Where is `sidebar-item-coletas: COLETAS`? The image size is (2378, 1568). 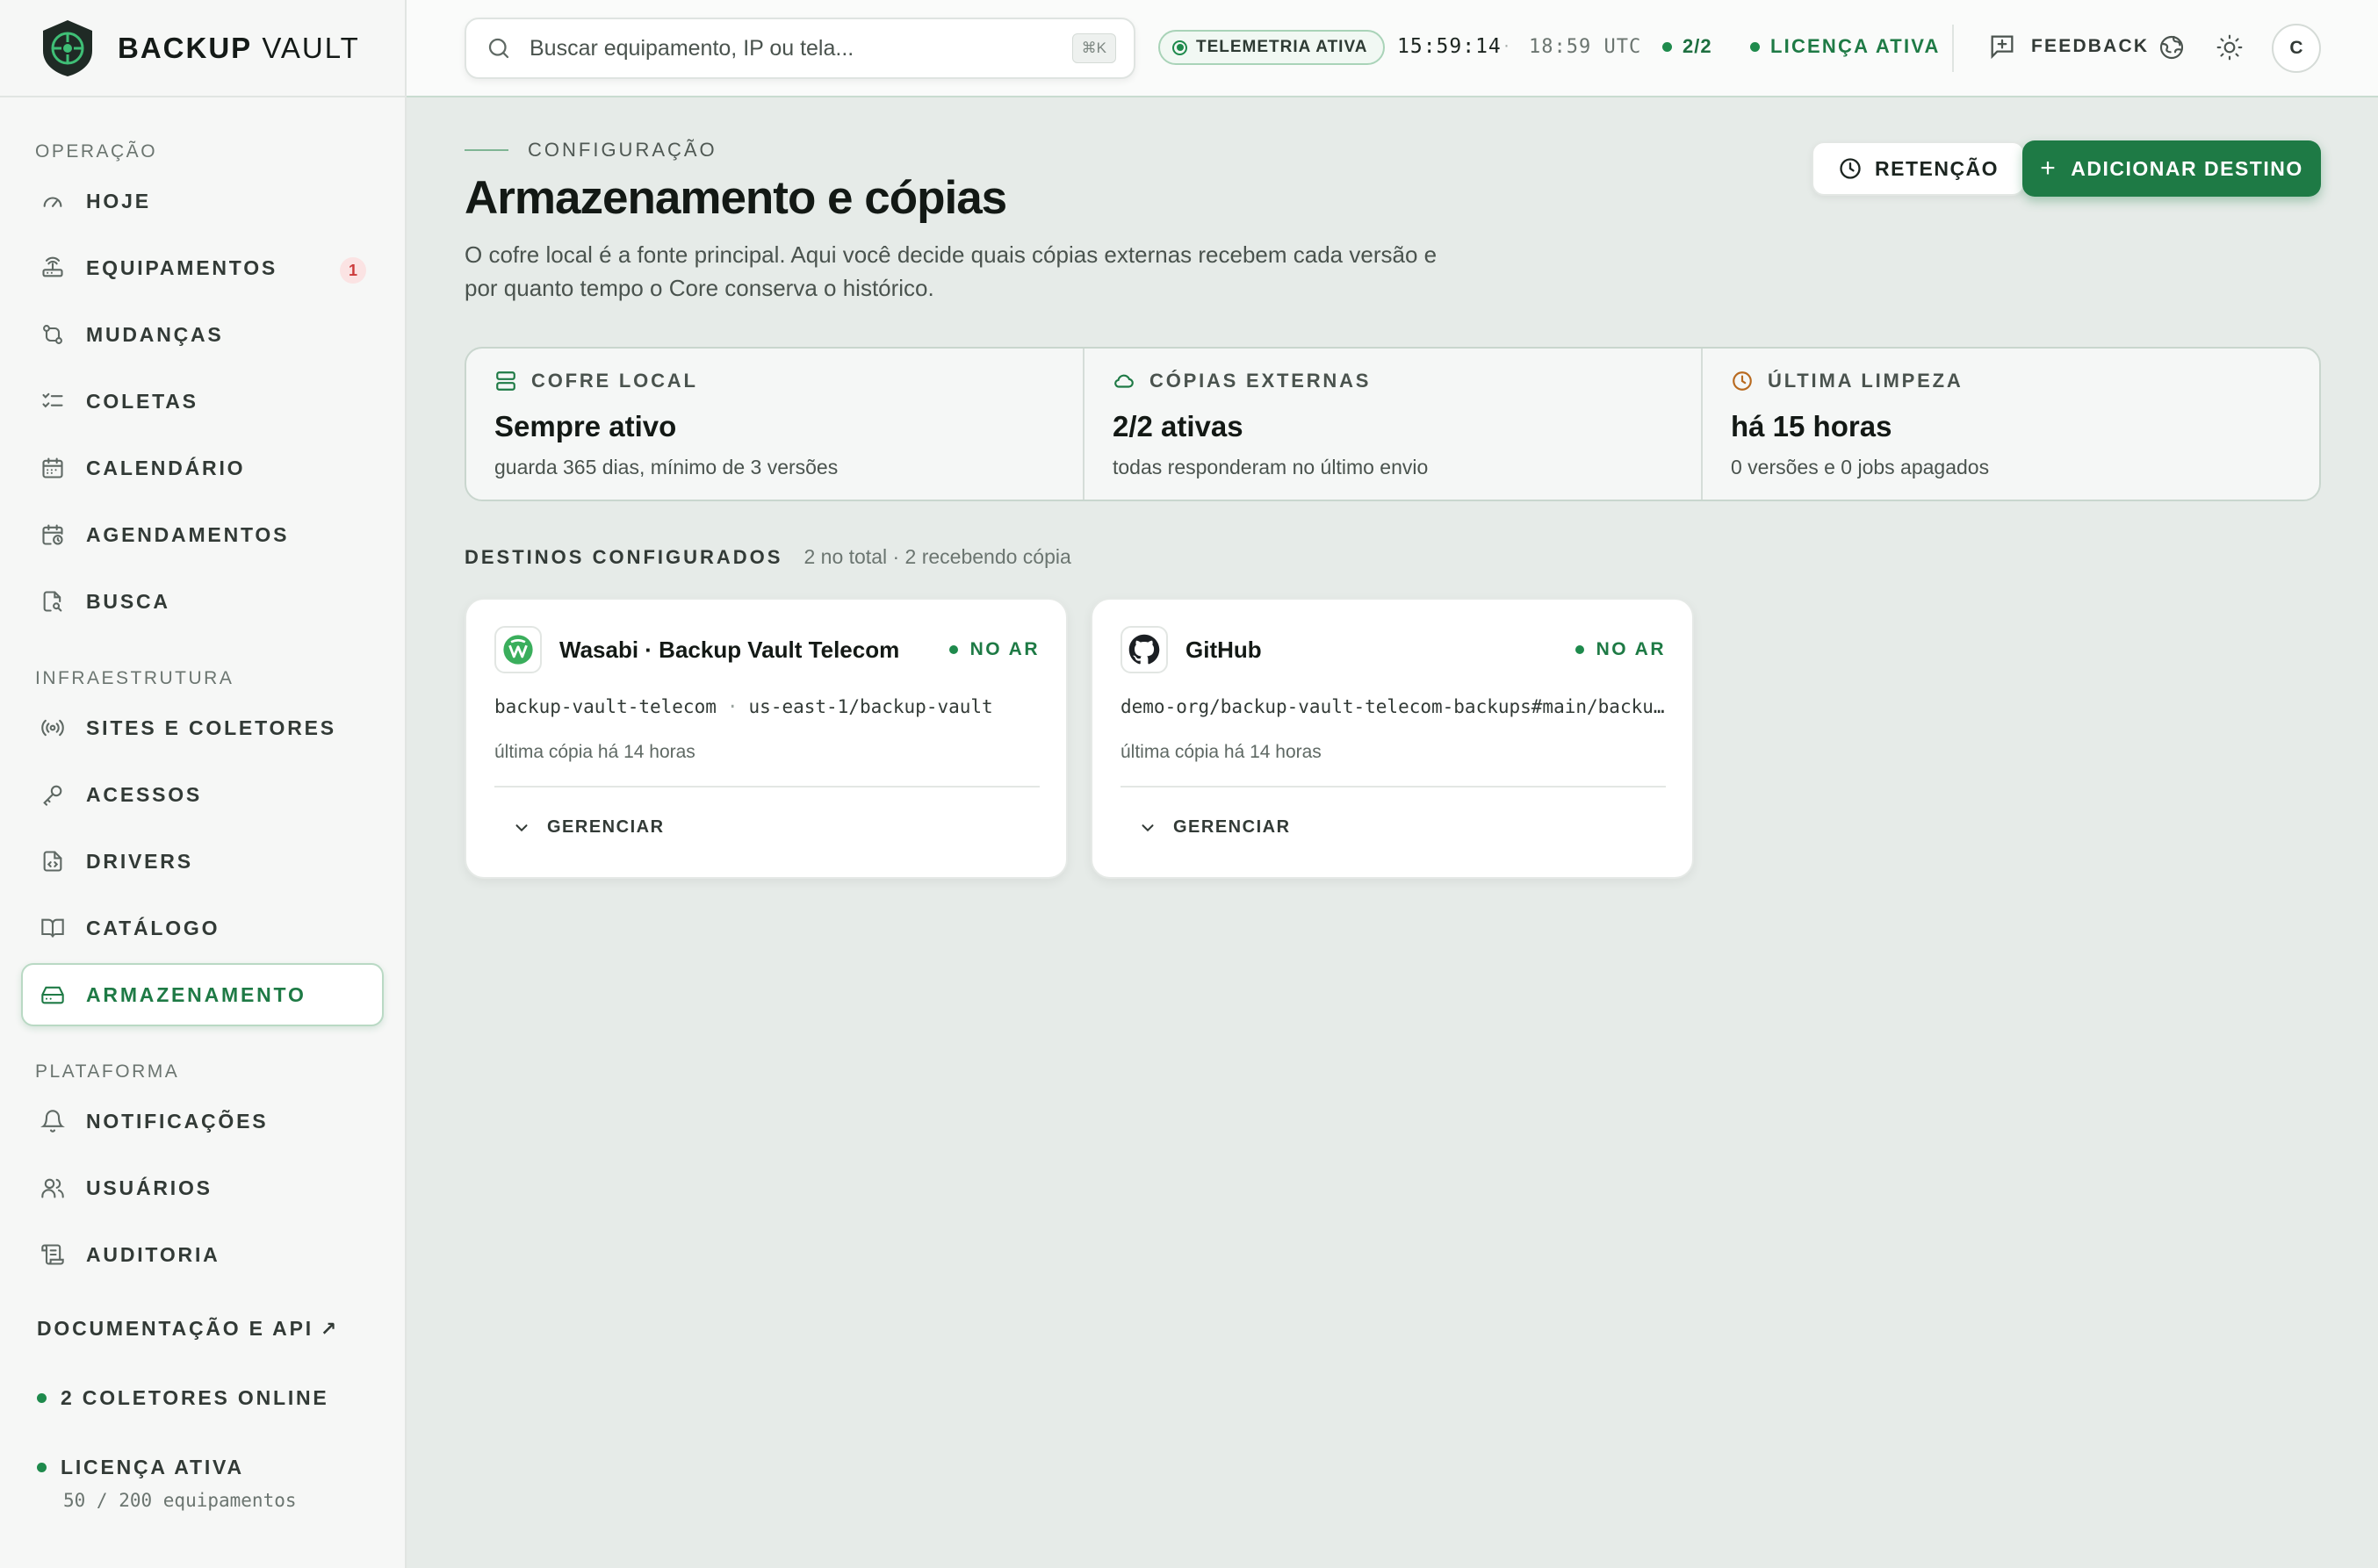
sidebar-item-coletas: COLETAS is located at coordinates (202, 401).